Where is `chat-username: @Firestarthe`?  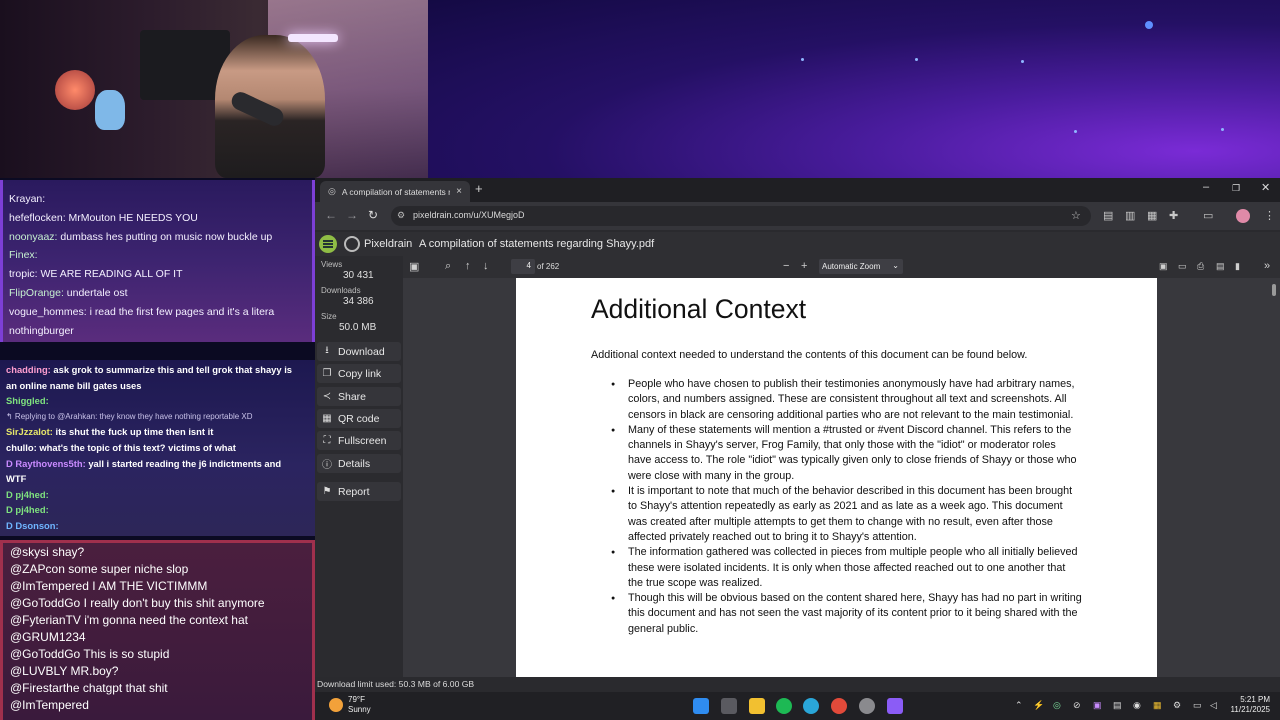
chat-username: @Firestarthe is located at coordinates (45, 688).